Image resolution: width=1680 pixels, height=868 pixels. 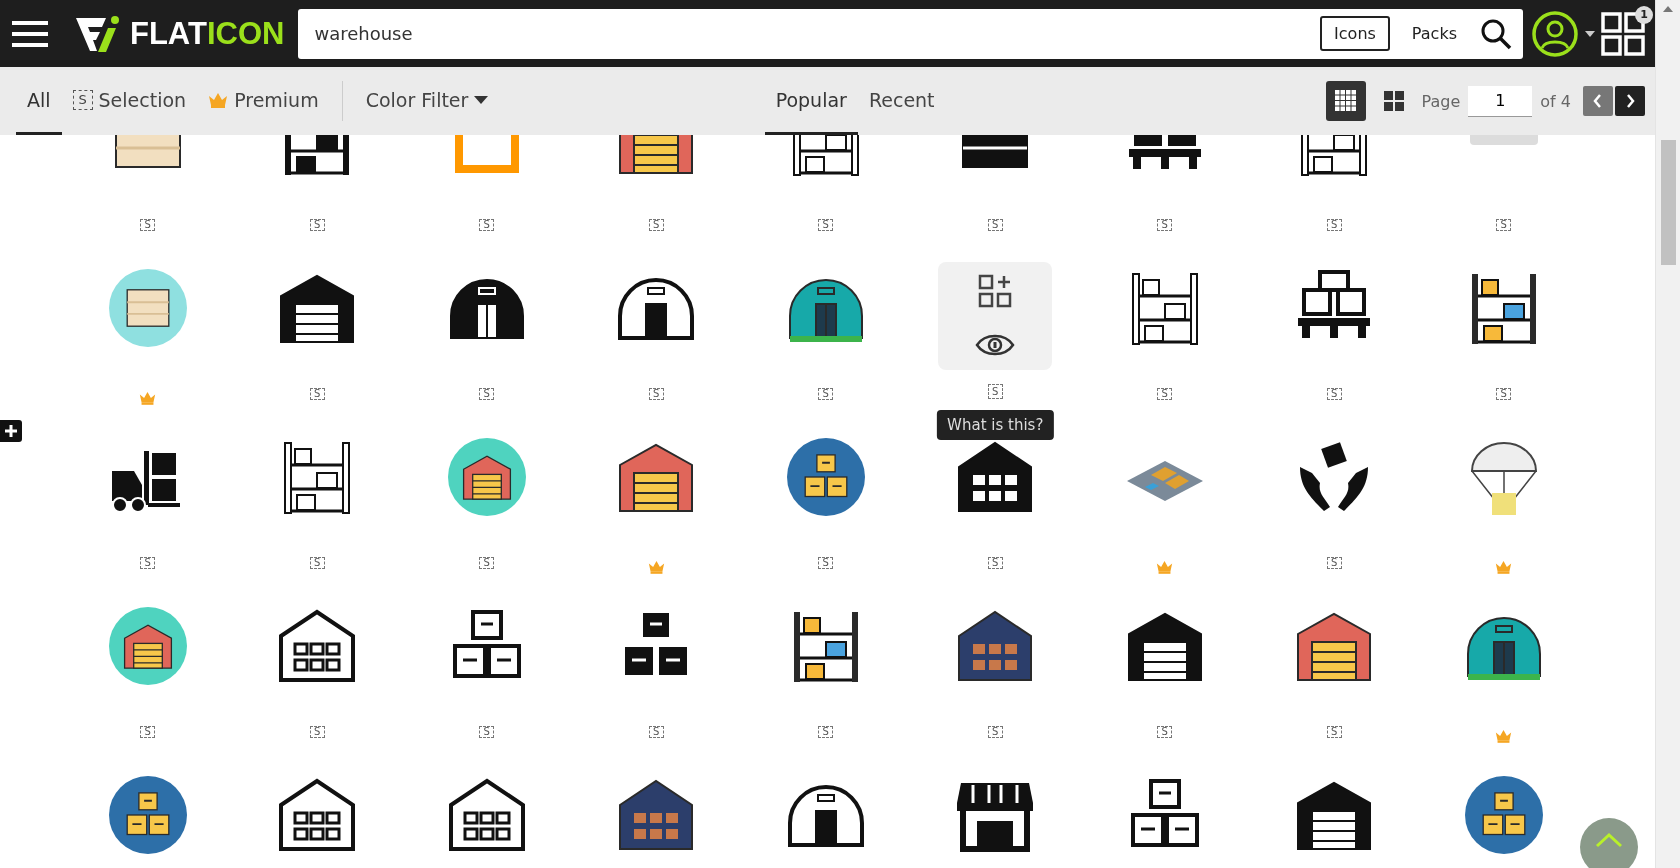 I want to click on plus-icon, so click(x=11, y=431).